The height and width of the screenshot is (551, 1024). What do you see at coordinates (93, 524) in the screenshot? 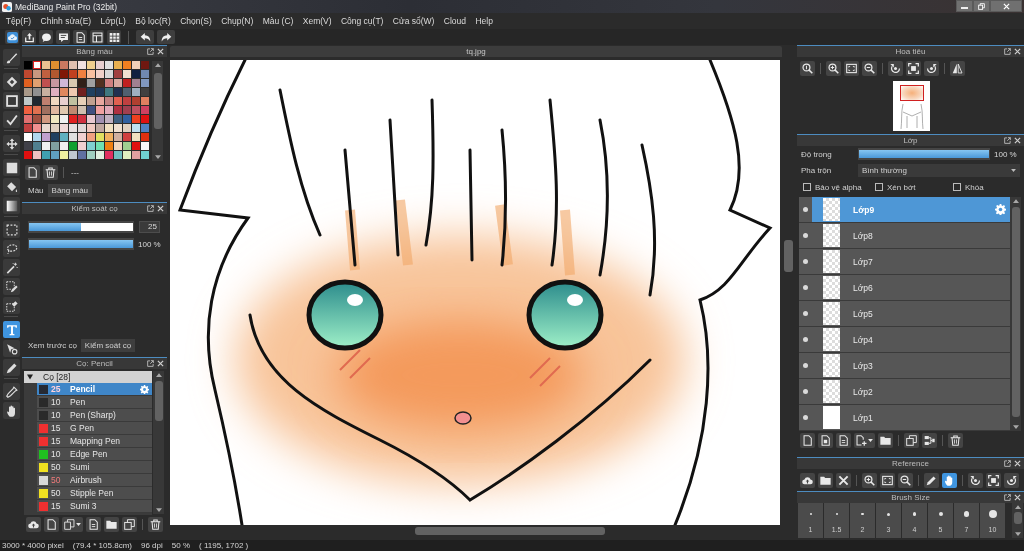
I see `brush-settings-button` at bounding box center [93, 524].